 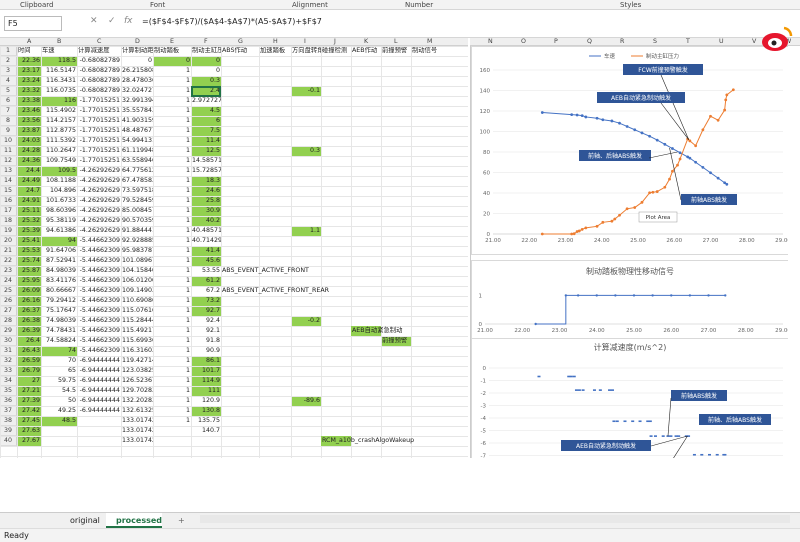 What do you see at coordinates (137, 151) in the screenshot?
I see `table-cell: 61.1199483` at bounding box center [137, 151].